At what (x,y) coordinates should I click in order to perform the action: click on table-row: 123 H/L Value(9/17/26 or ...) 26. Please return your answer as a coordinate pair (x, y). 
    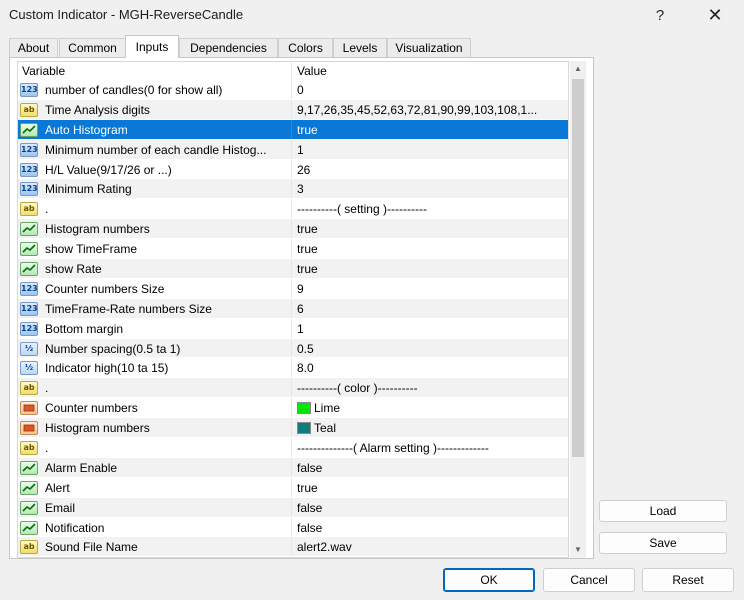
    Looking at the image, I should click on (293, 169).